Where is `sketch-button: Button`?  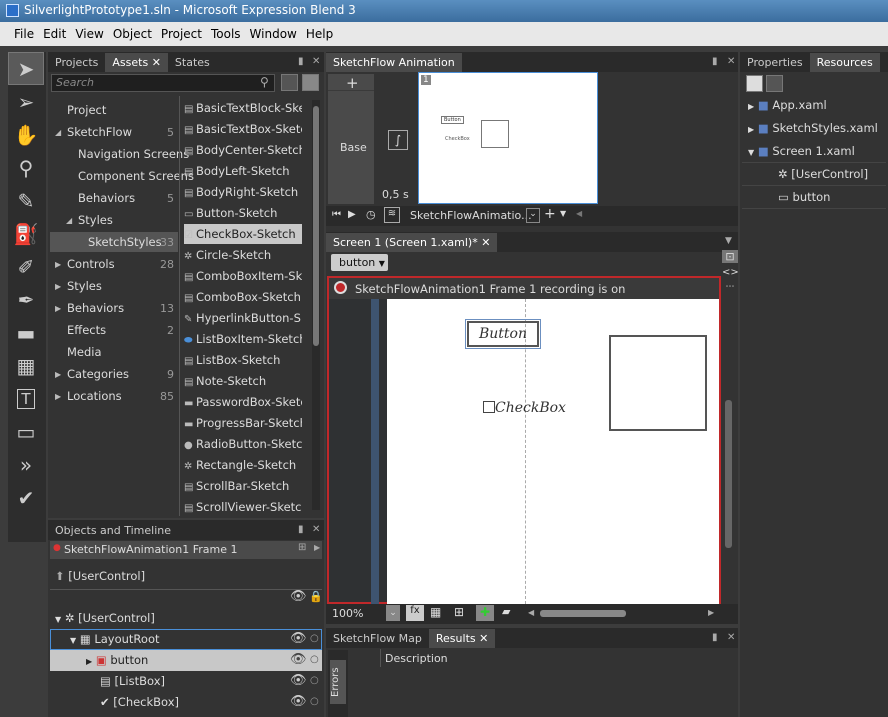 sketch-button: Button is located at coordinates (503, 334).